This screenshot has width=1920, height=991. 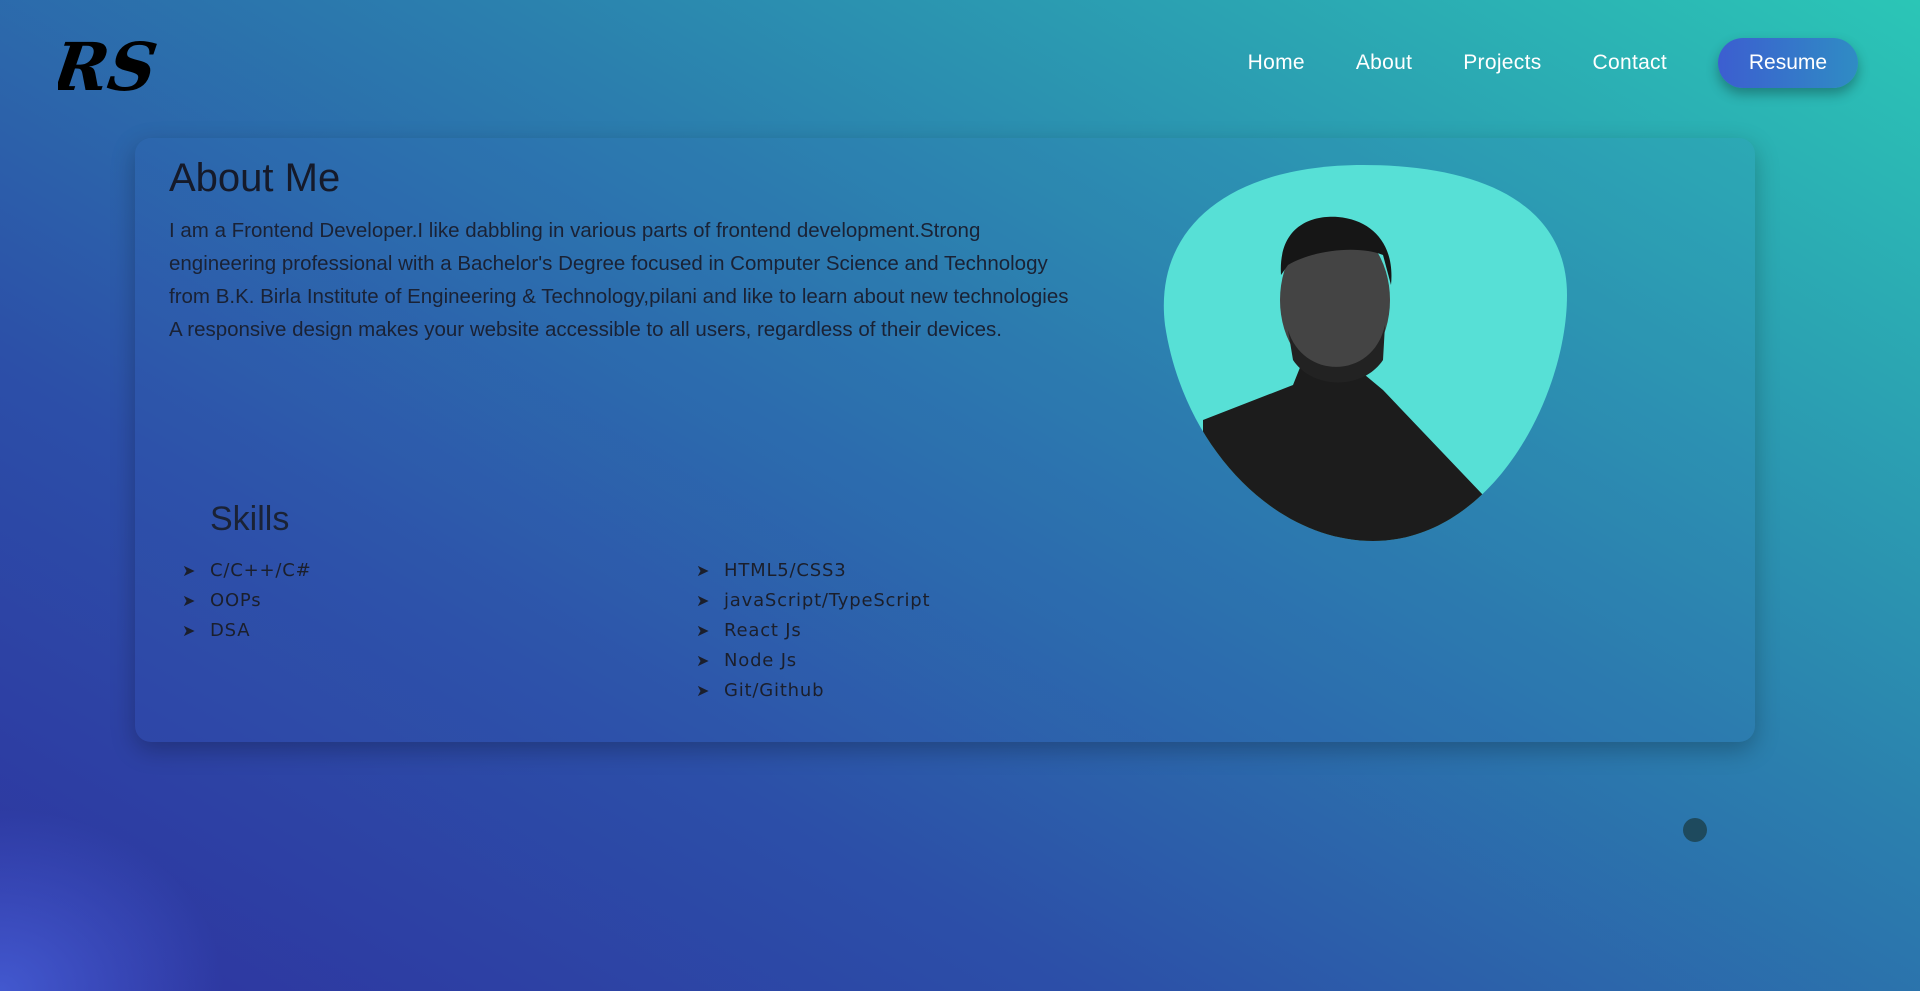 What do you see at coordinates (785, 570) in the screenshot?
I see `skill-label: HTML5/CSS3` at bounding box center [785, 570].